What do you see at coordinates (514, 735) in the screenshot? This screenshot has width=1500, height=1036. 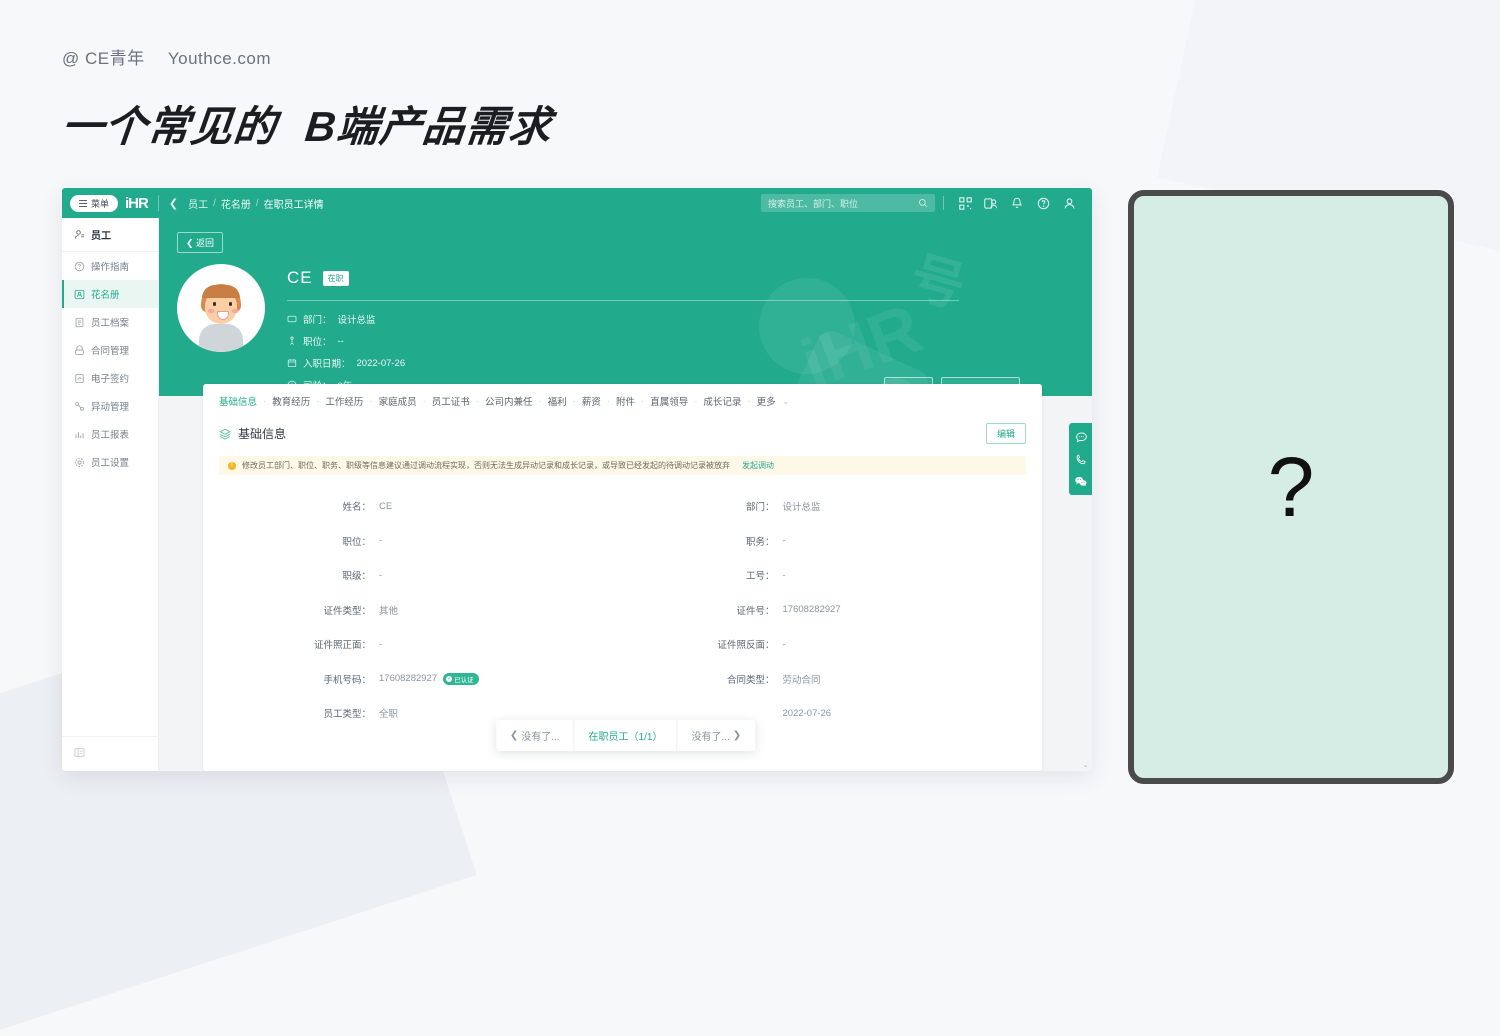 I see `chevron-left-icon: ❮` at bounding box center [514, 735].